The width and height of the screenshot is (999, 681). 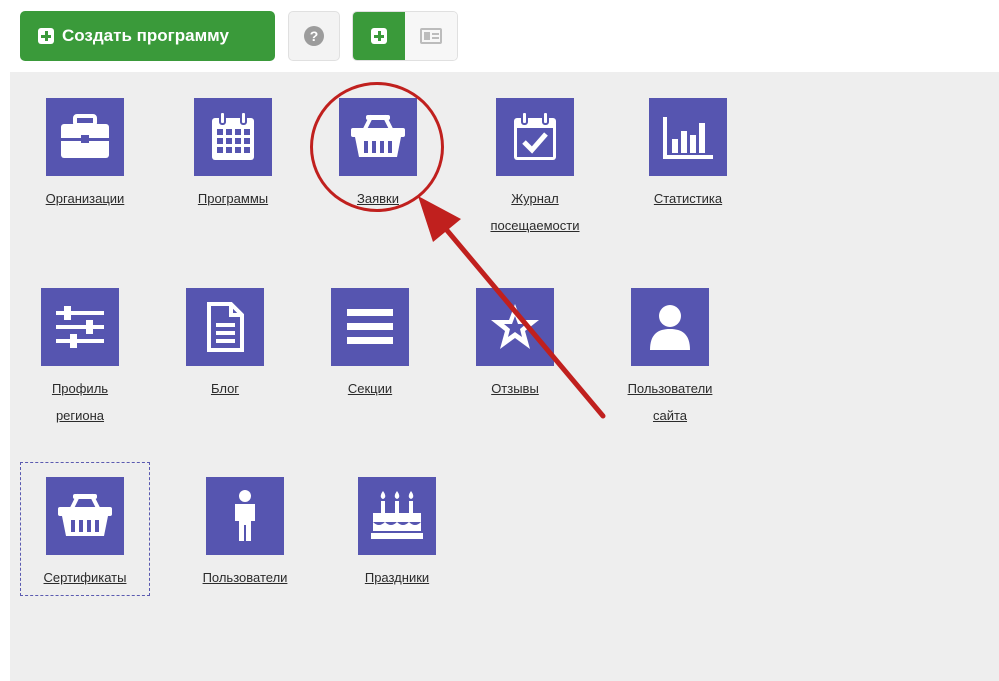 I want to click on tile-site-users: Пользователи сайта, so click(x=670, y=358).